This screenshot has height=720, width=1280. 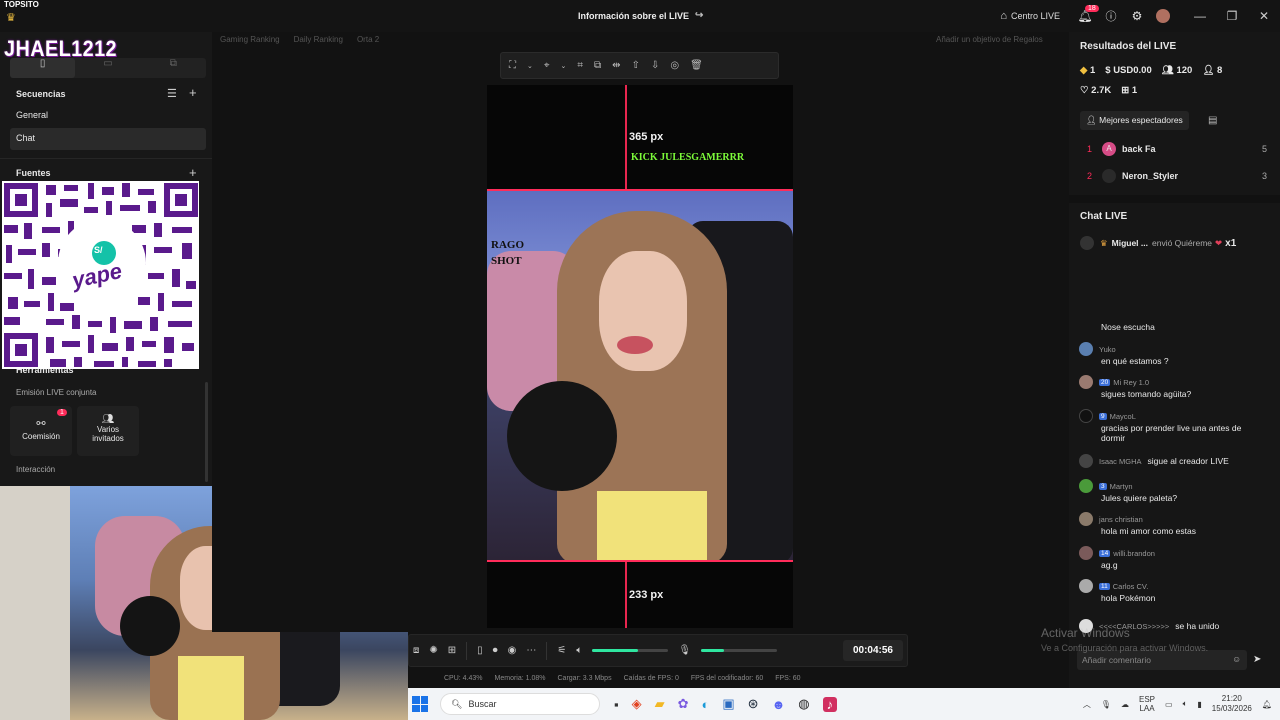 What do you see at coordinates (579, 650) in the screenshot?
I see `speaker-icon: 🔈︎` at bounding box center [579, 650].